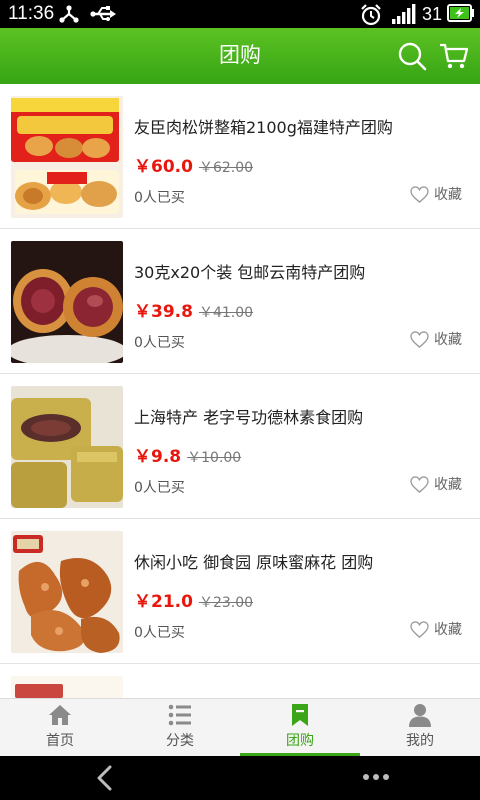  Describe the element at coordinates (180, 741) in the screenshot. I see `tab-label: 分类` at that location.